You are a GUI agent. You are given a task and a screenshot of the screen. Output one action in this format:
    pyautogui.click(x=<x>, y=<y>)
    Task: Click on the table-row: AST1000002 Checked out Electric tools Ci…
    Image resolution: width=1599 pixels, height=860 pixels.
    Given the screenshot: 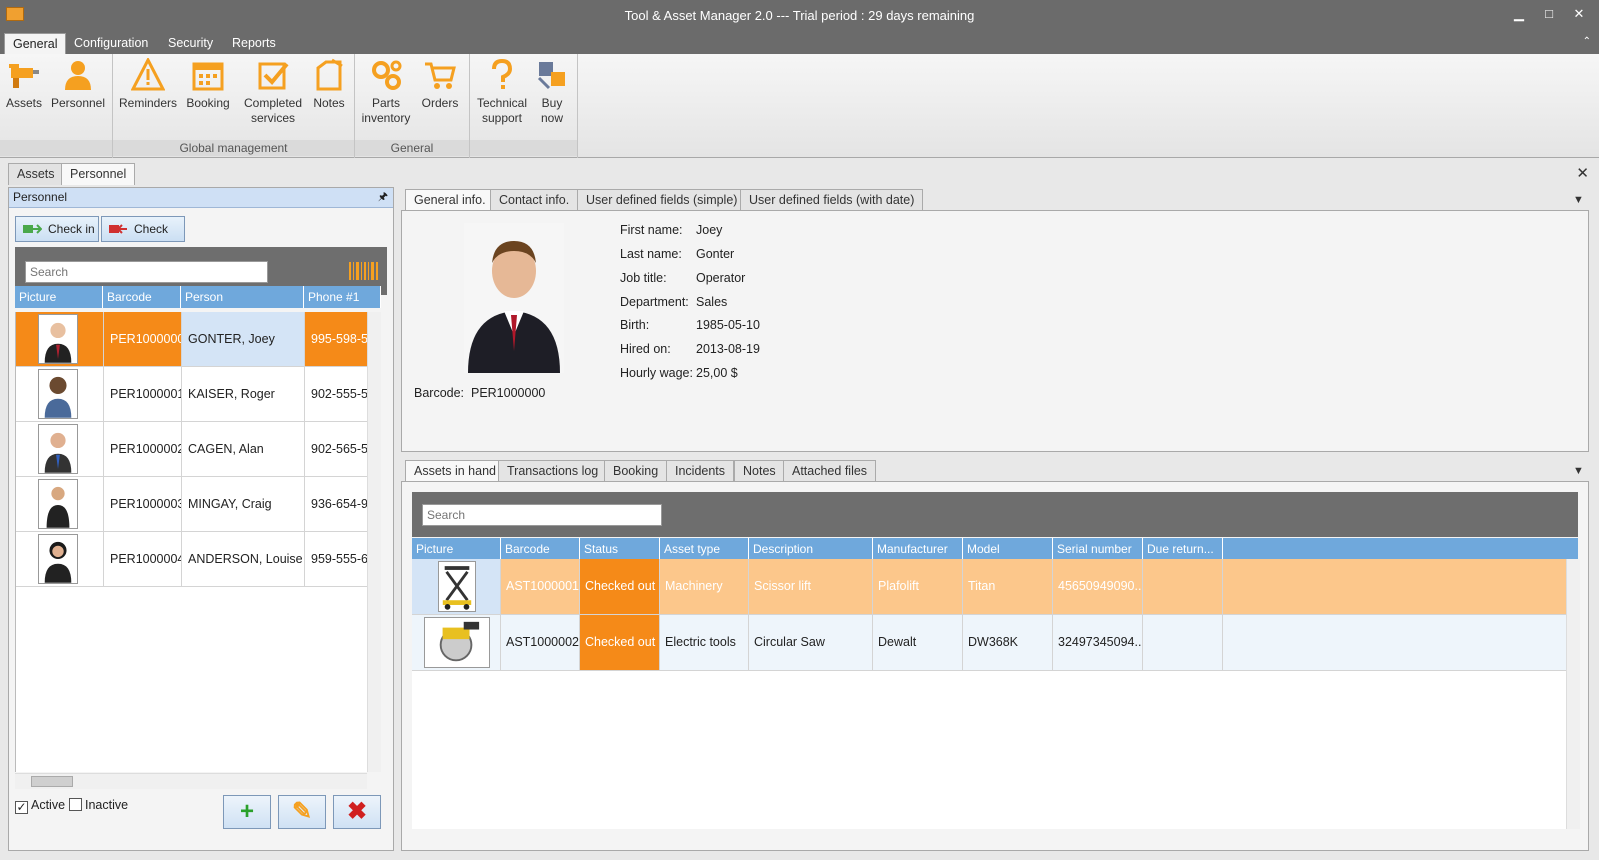 What is the action you would take?
    pyautogui.click(x=989, y=643)
    